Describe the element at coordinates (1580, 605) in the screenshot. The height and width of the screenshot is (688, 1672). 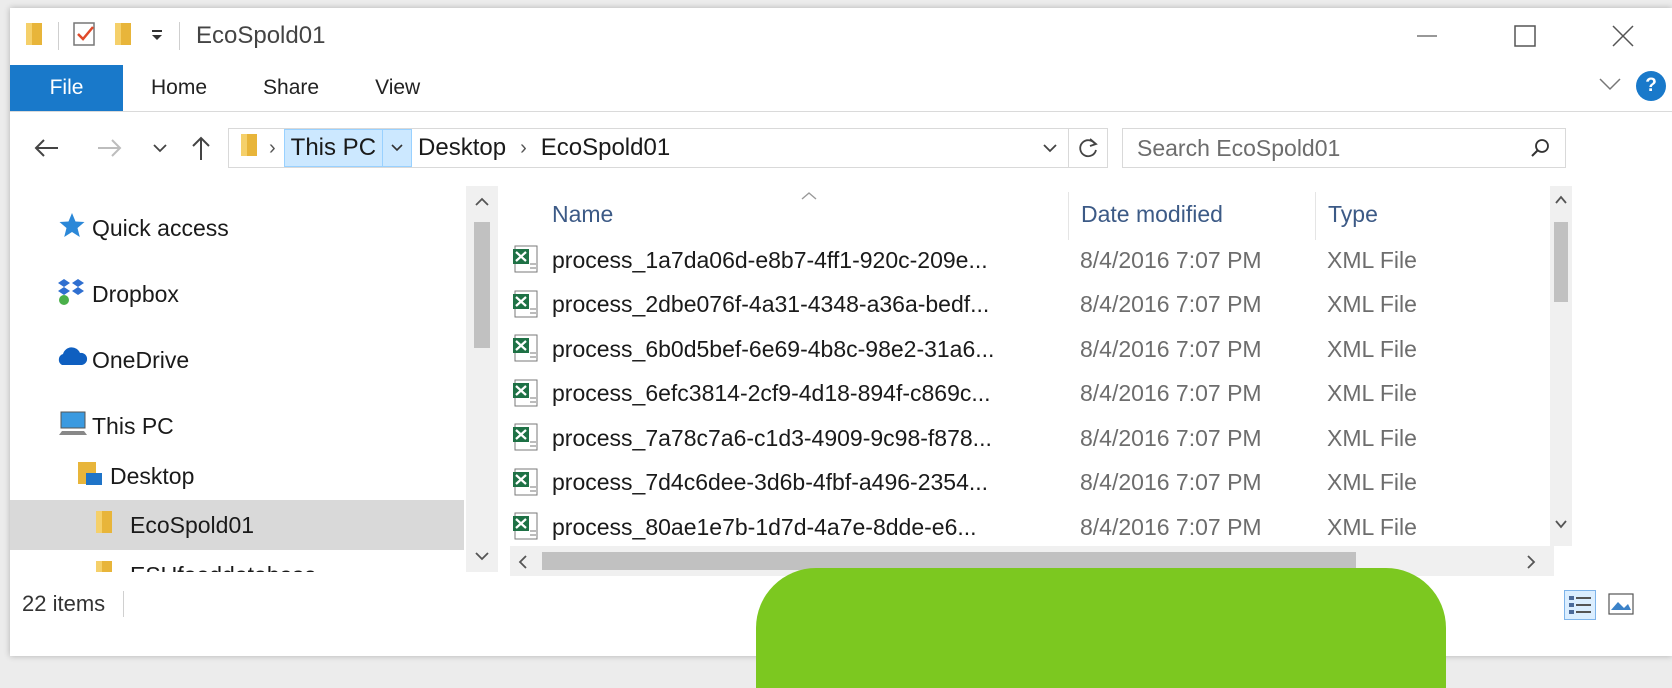
I see `details-view-icon` at that location.